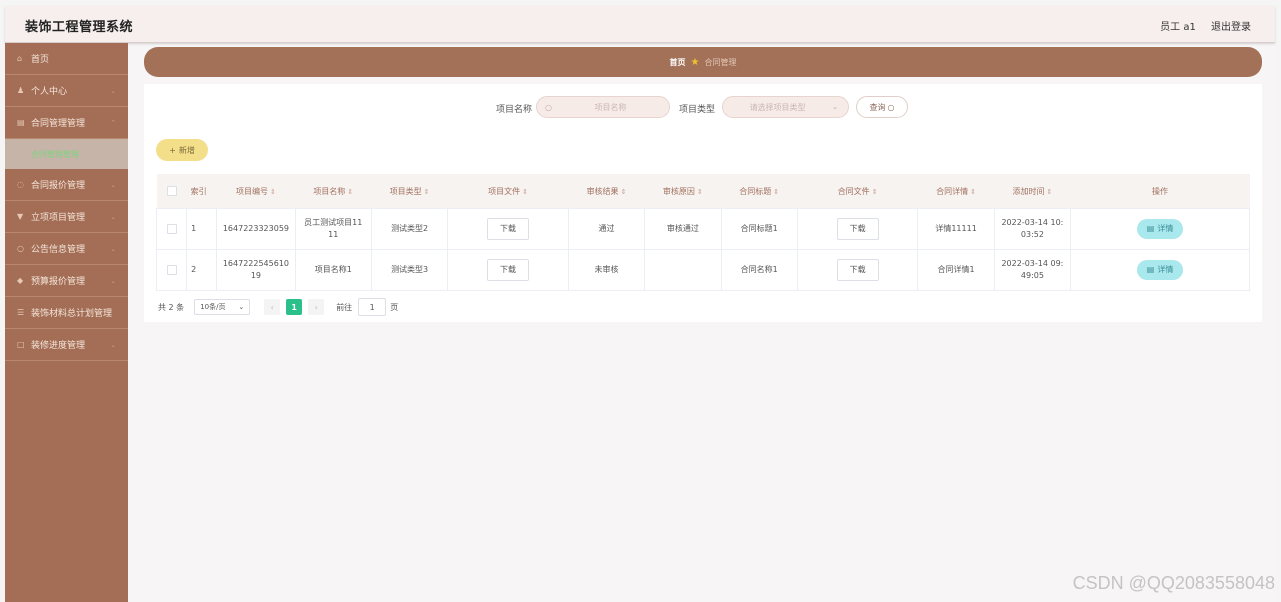 The height and width of the screenshot is (602, 1281). I want to click on project-type-label: 项目类型, so click(697, 110).